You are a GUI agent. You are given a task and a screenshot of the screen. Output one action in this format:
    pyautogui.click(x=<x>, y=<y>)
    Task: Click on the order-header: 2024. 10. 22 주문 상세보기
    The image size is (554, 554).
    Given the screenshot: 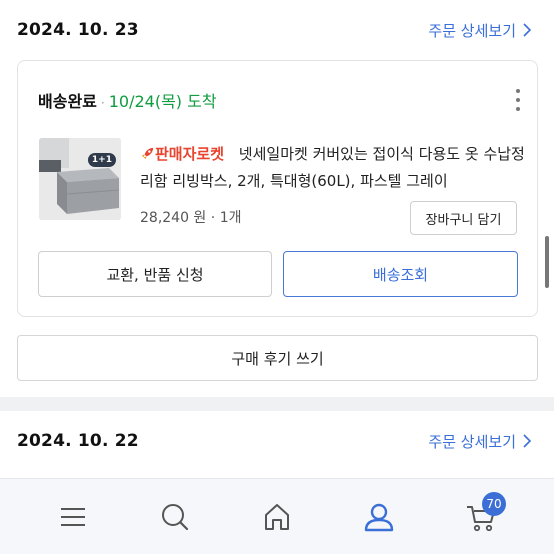 What is the action you would take?
    pyautogui.click(x=277, y=441)
    